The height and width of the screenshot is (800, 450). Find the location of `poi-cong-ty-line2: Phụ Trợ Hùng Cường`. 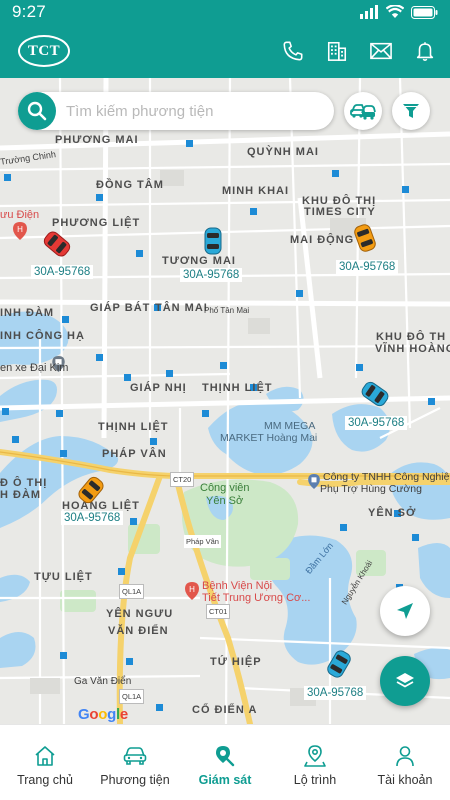

poi-cong-ty-line2: Phụ Trợ Hùng Cường is located at coordinates (371, 489).